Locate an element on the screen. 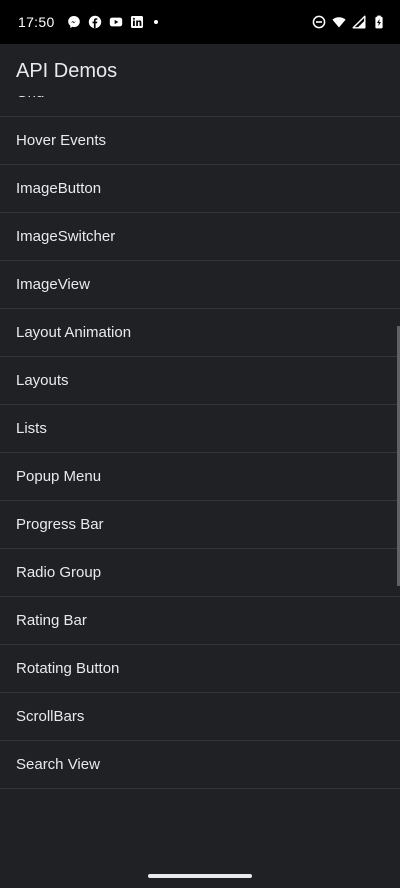 The height and width of the screenshot is (888, 400). do-not-disturb-icon is located at coordinates (319, 22).